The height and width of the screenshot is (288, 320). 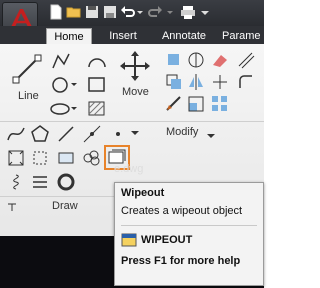 I want to click on line-tool-button, so click(x=27, y=71).